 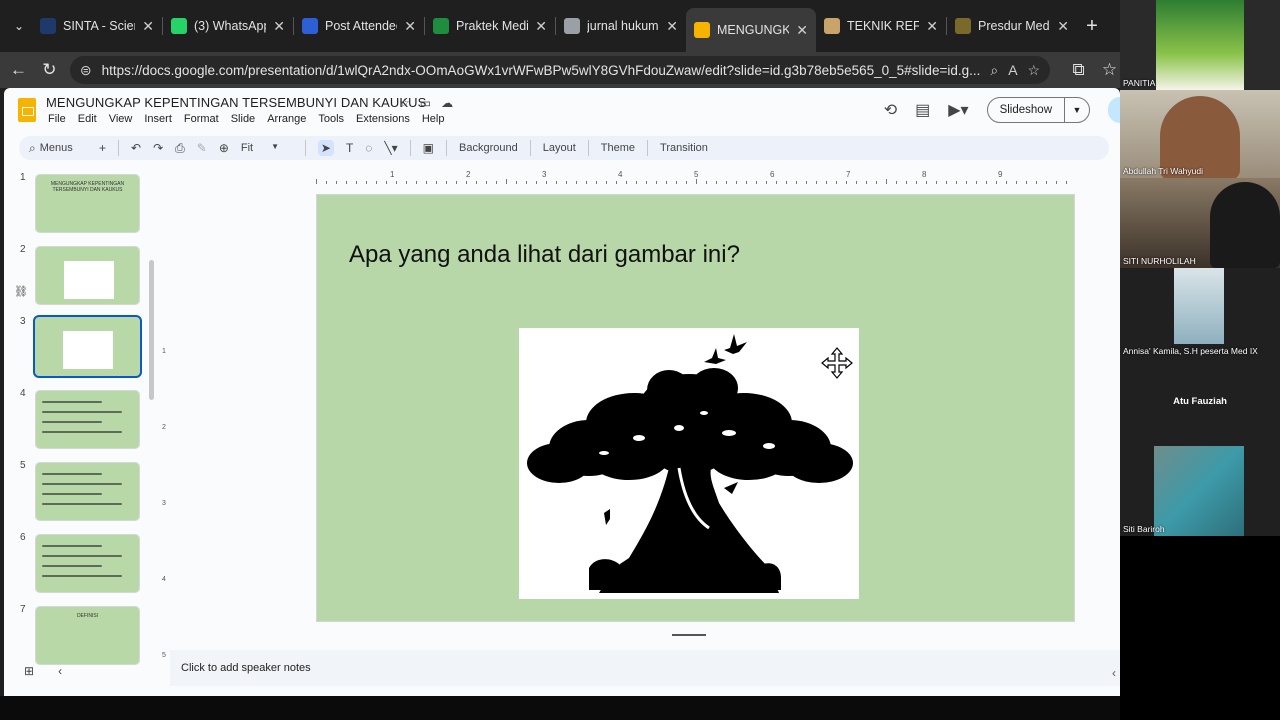 What do you see at coordinates (684, 148) in the screenshot?
I see `transition-button: Transition` at bounding box center [684, 148].